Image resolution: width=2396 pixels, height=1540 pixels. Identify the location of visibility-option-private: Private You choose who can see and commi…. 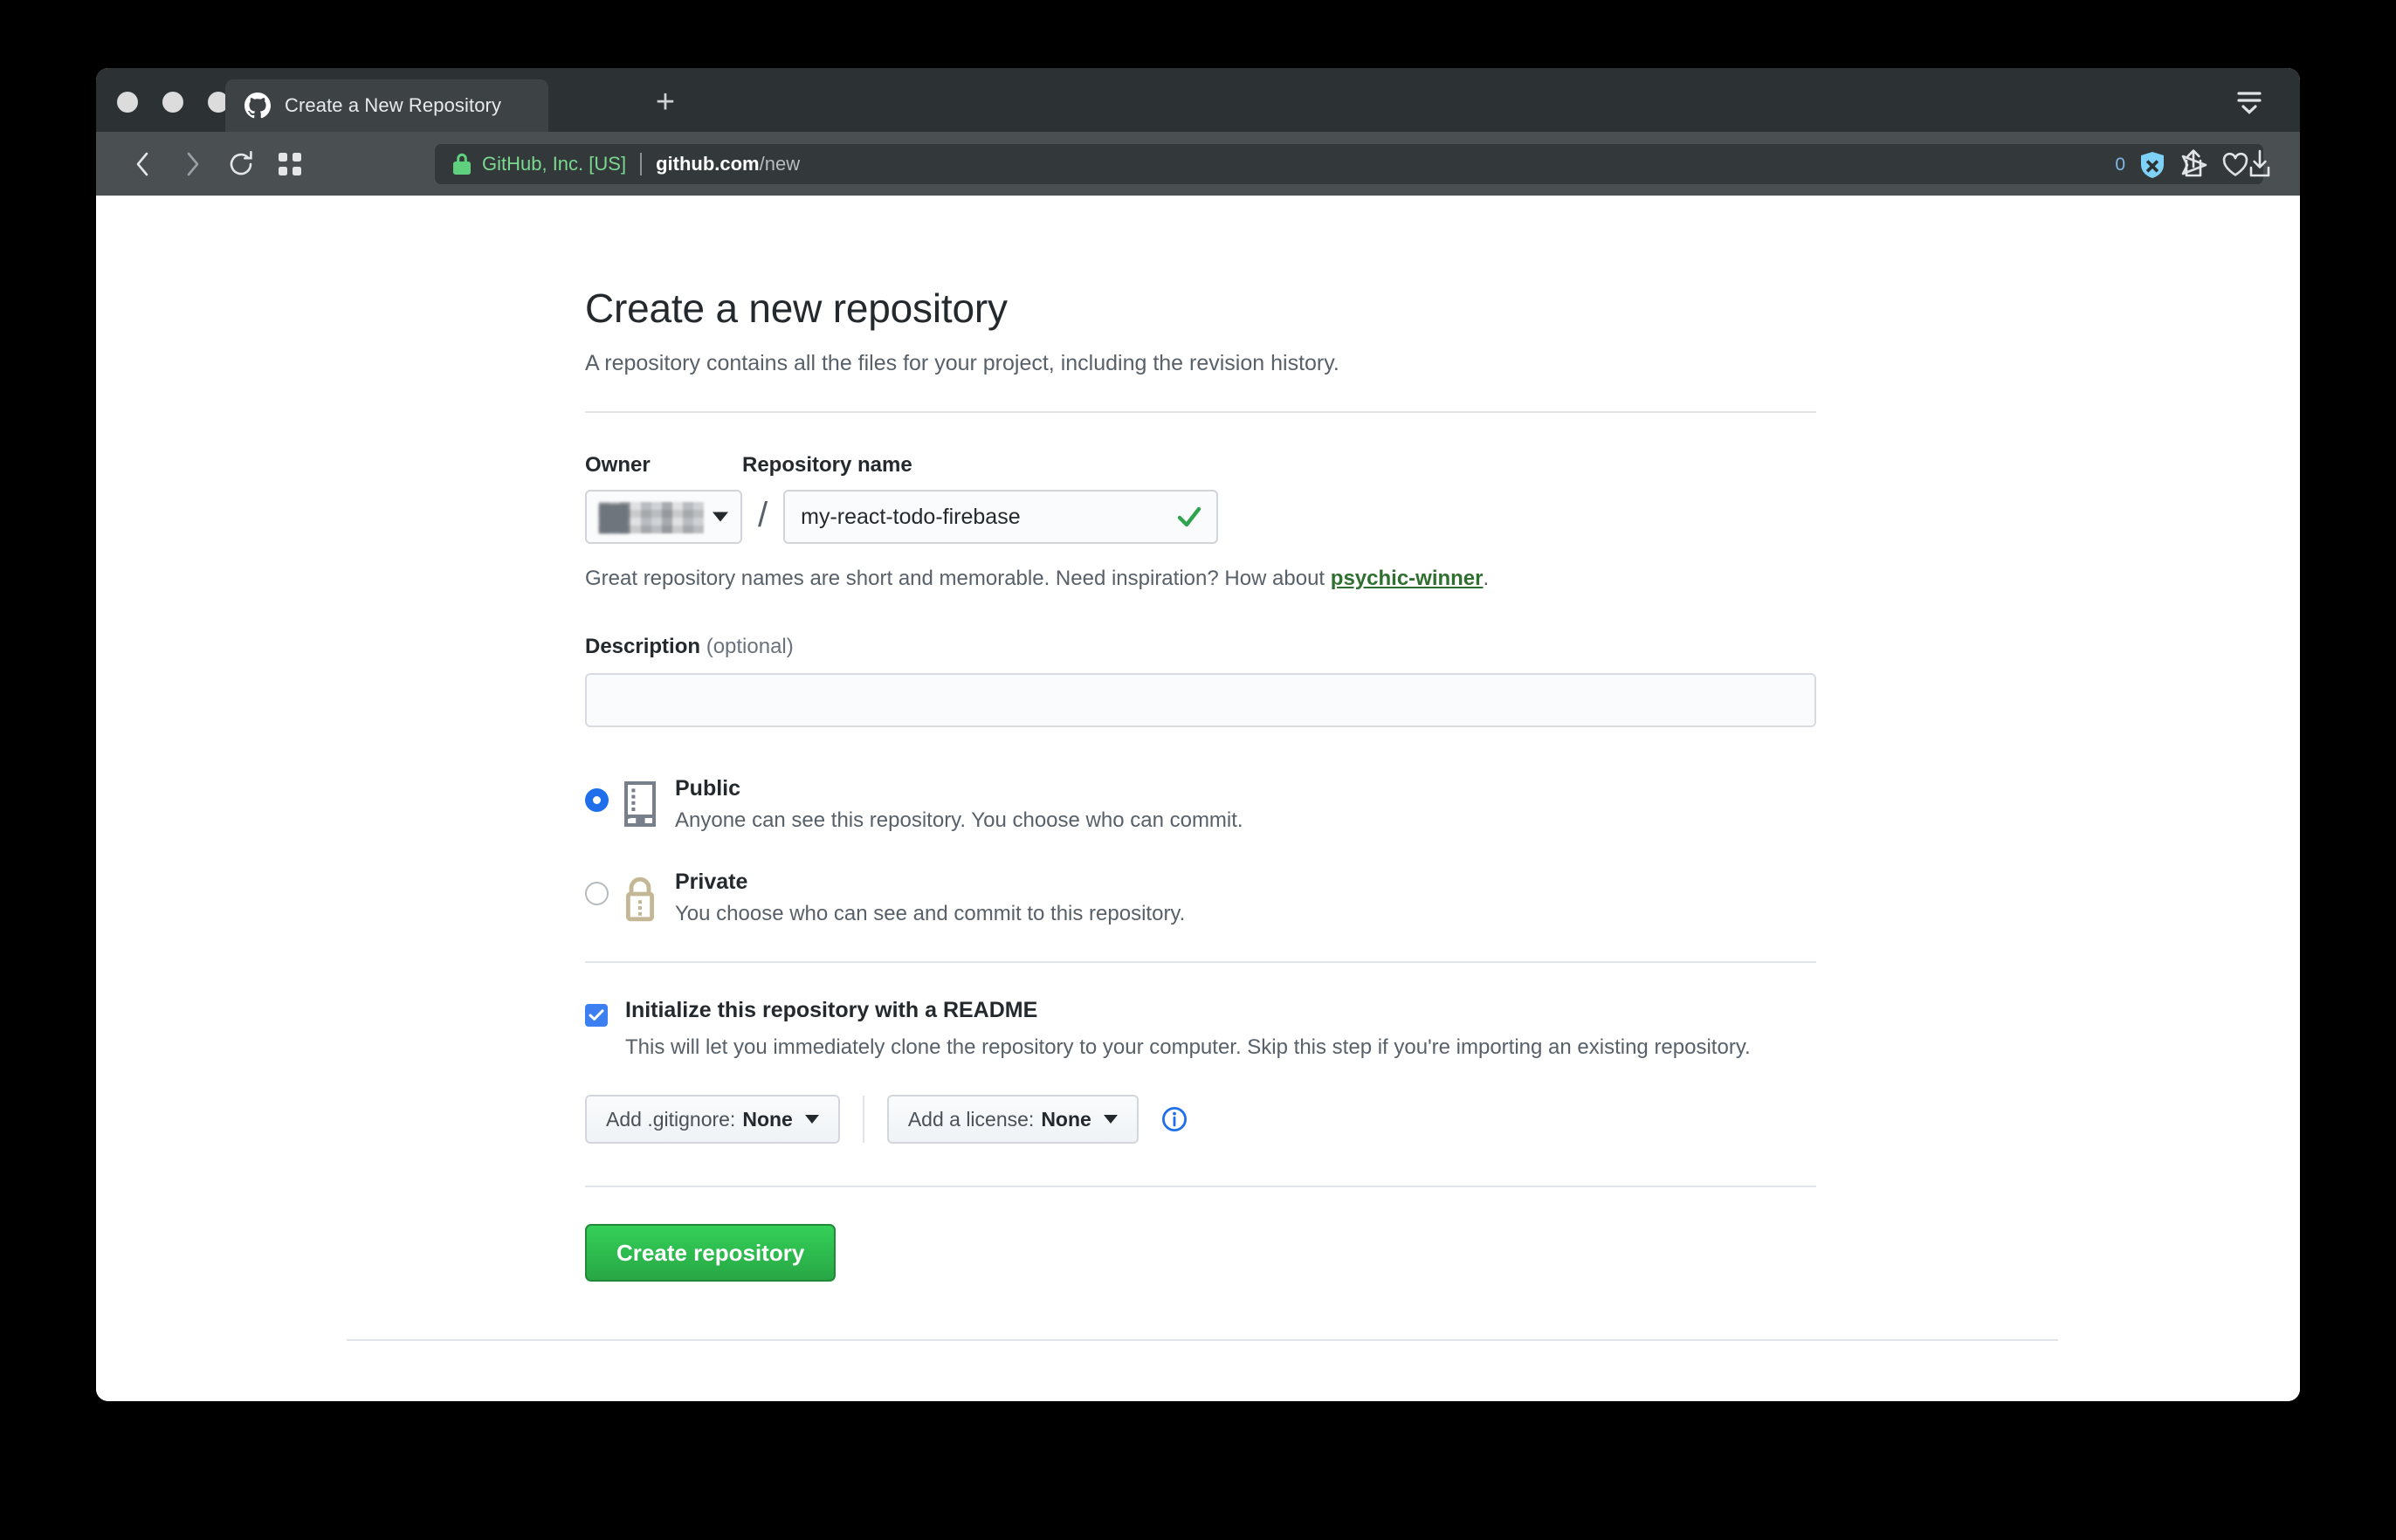
(1201, 898).